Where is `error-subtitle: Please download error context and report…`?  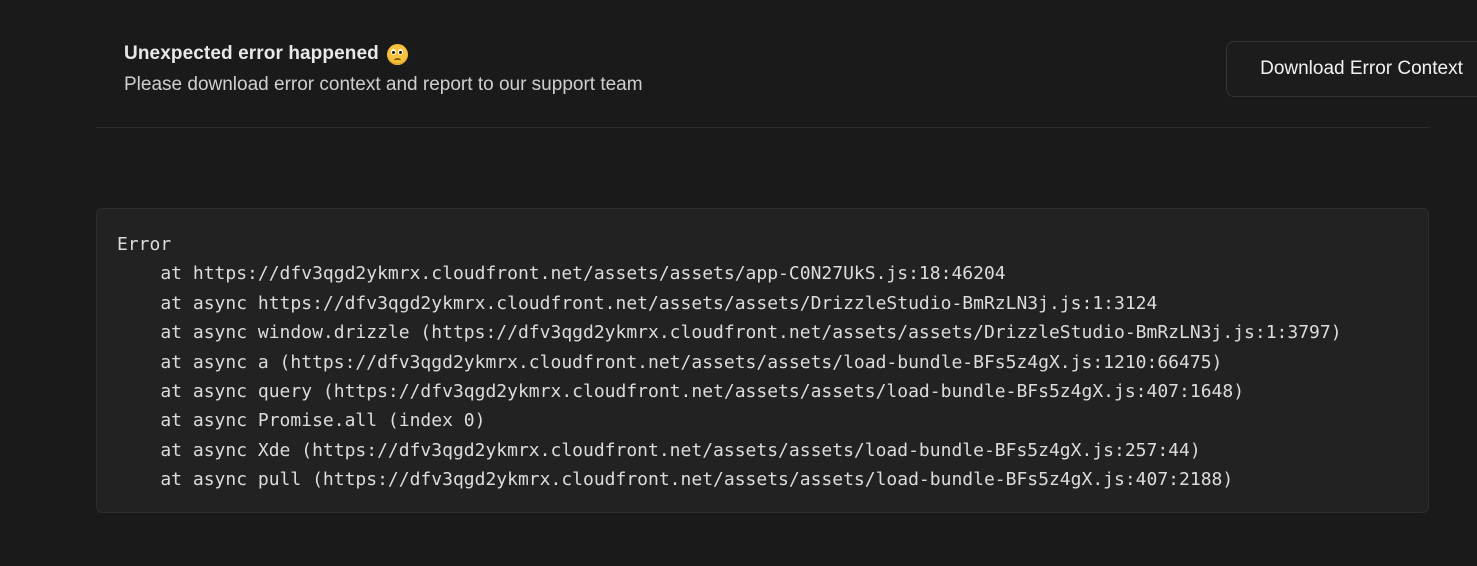
error-subtitle: Please download error context and report… is located at coordinates (383, 84).